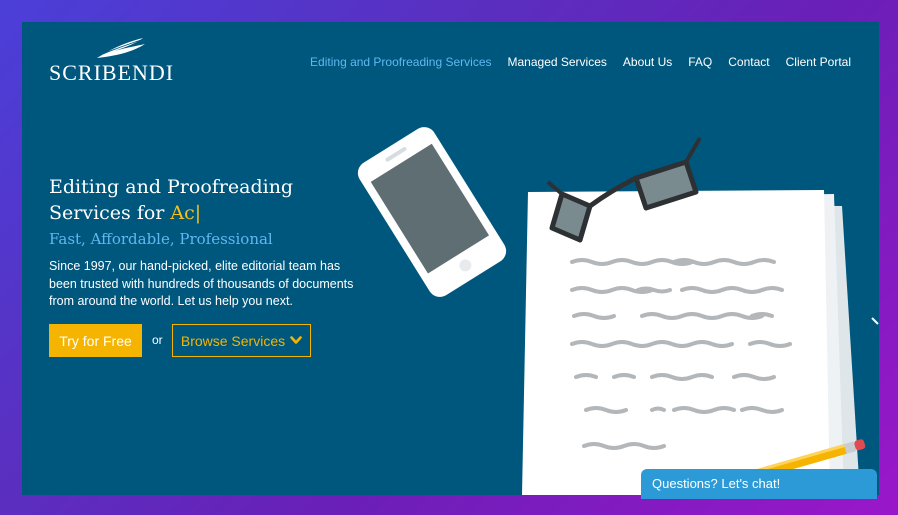  I want to click on chat-label: Questions? Let's chat!, so click(716, 483).